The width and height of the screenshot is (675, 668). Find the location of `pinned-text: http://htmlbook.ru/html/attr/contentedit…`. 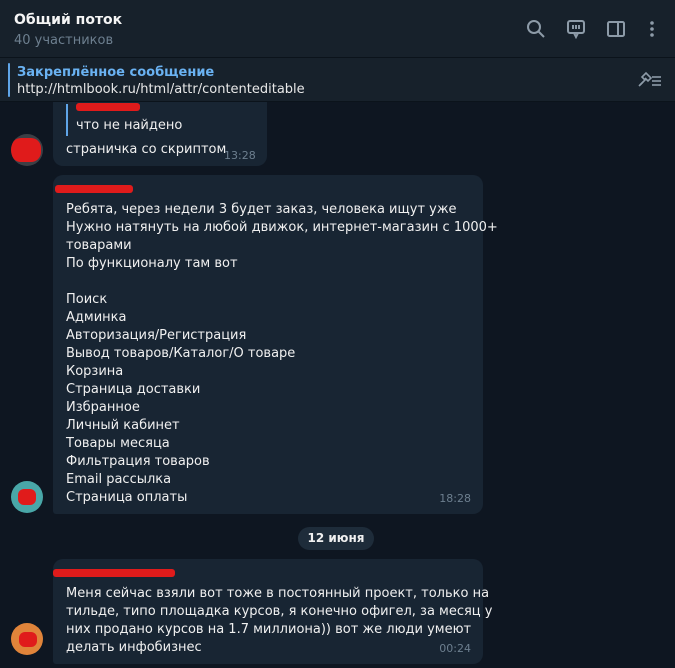

pinned-text: http://htmlbook.ru/html/attr/contentedit… is located at coordinates (161, 89).